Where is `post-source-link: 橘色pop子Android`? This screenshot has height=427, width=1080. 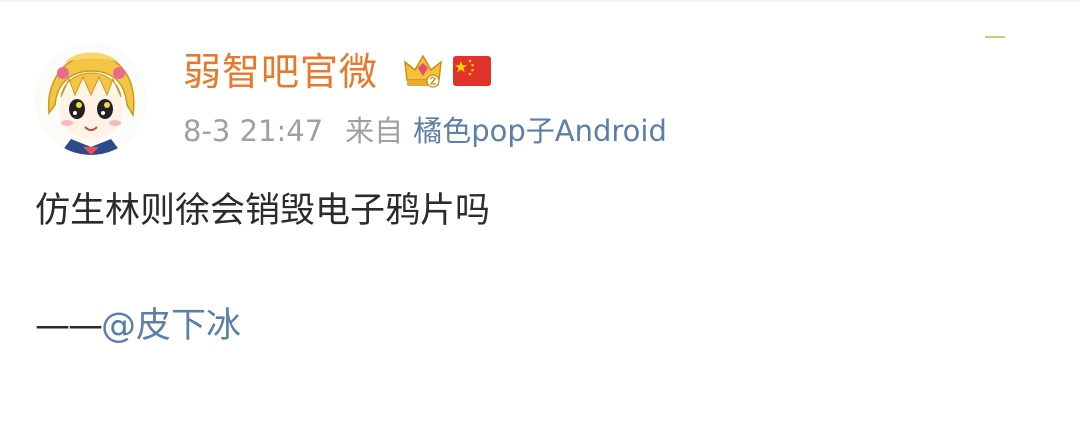
post-source-link: 橘色pop子Android is located at coordinates (540, 131).